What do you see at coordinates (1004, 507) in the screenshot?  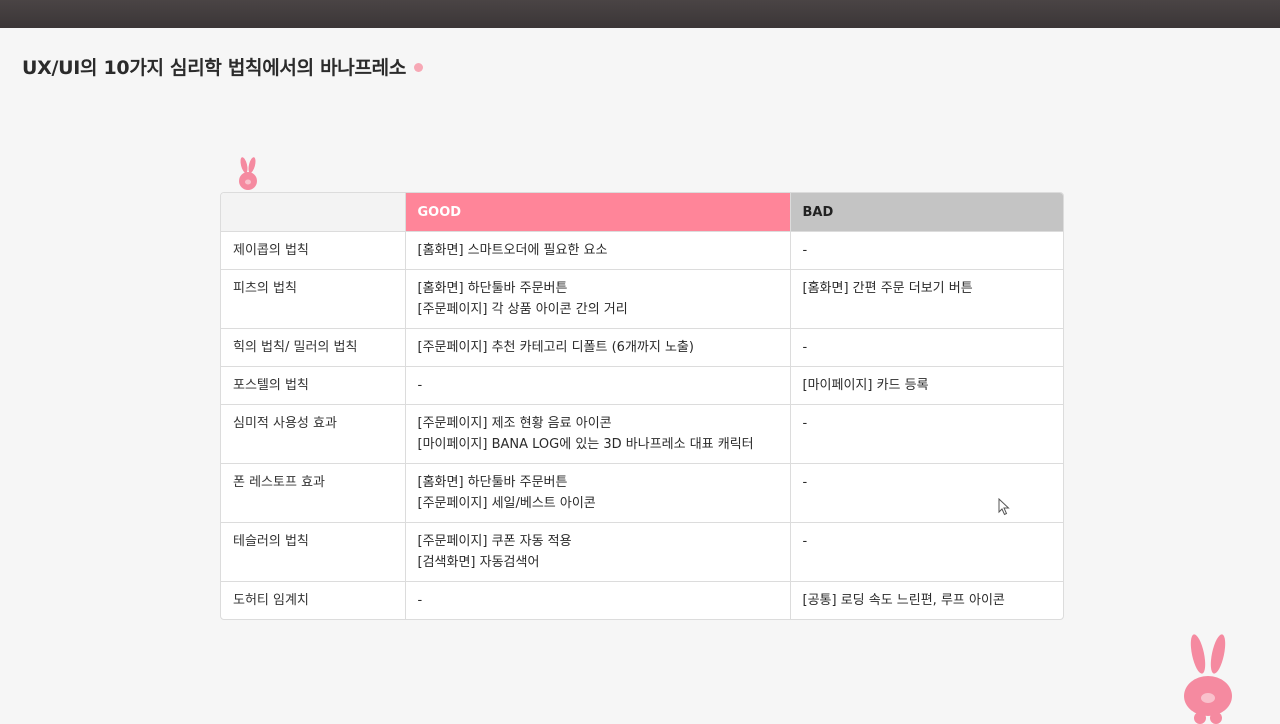 I see `mouse-cursor-icon` at bounding box center [1004, 507].